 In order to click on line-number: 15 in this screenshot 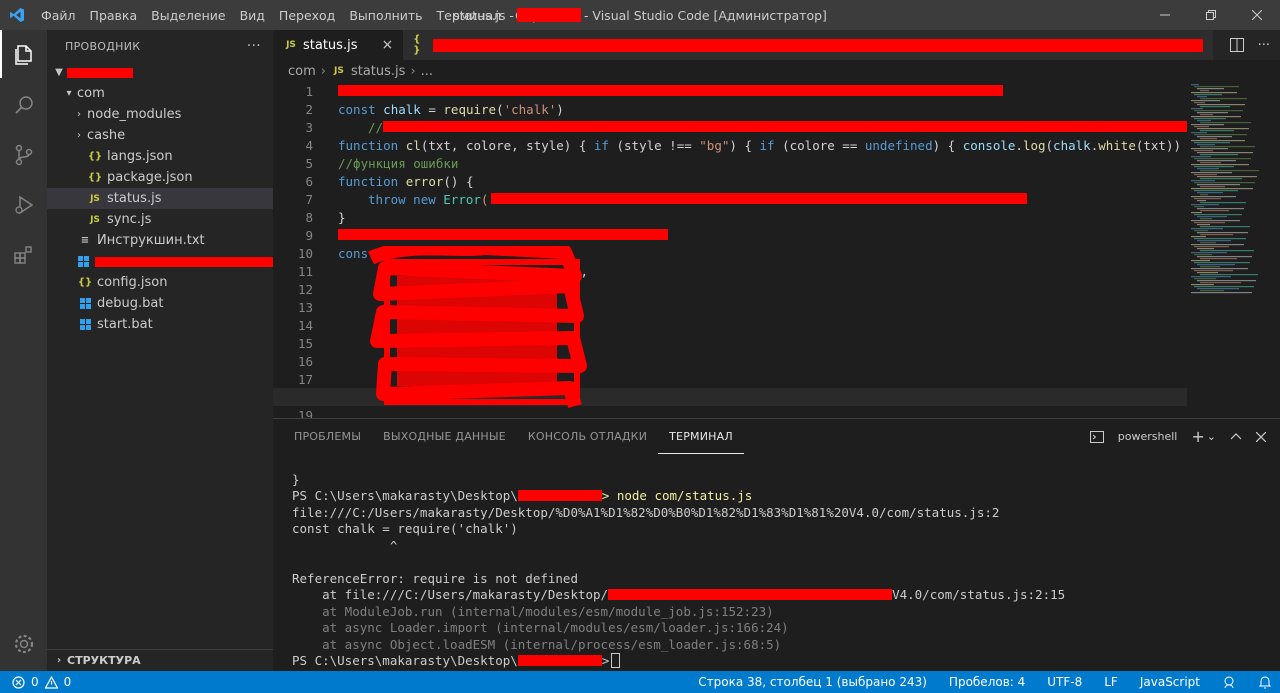, I will do `click(305, 343)`.